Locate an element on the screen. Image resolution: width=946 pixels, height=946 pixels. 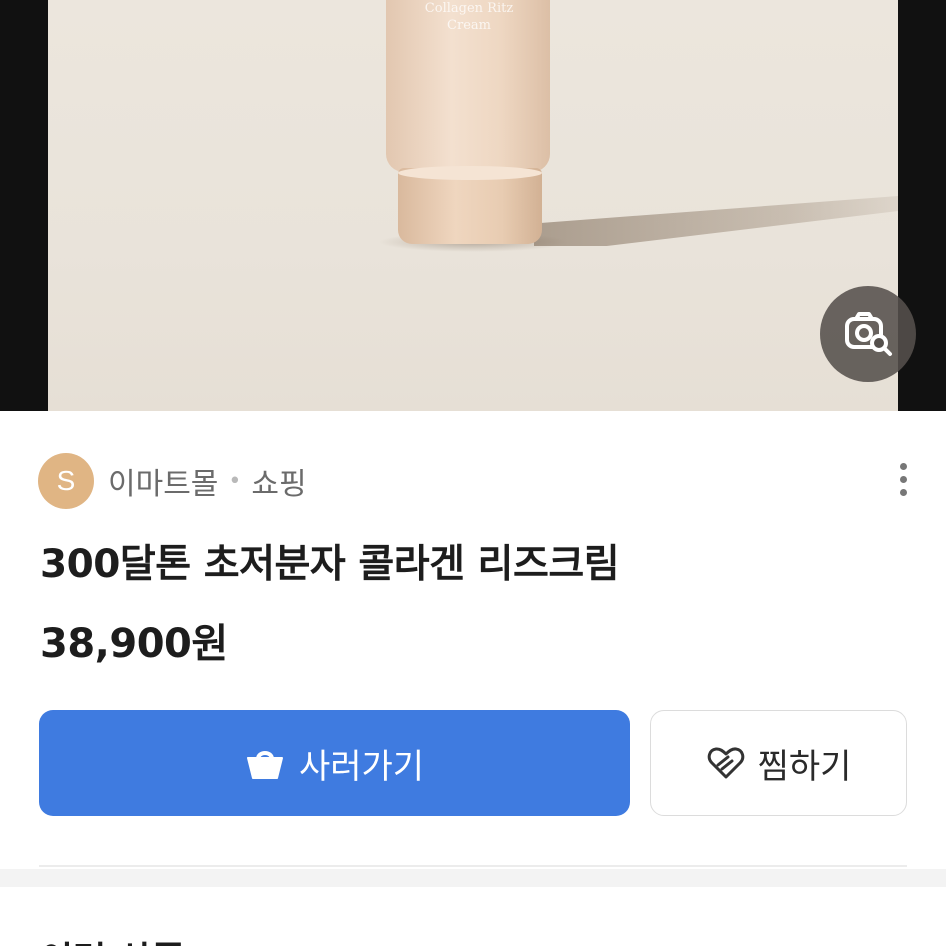
wish-button: 찜하기 is located at coordinates (778, 763).